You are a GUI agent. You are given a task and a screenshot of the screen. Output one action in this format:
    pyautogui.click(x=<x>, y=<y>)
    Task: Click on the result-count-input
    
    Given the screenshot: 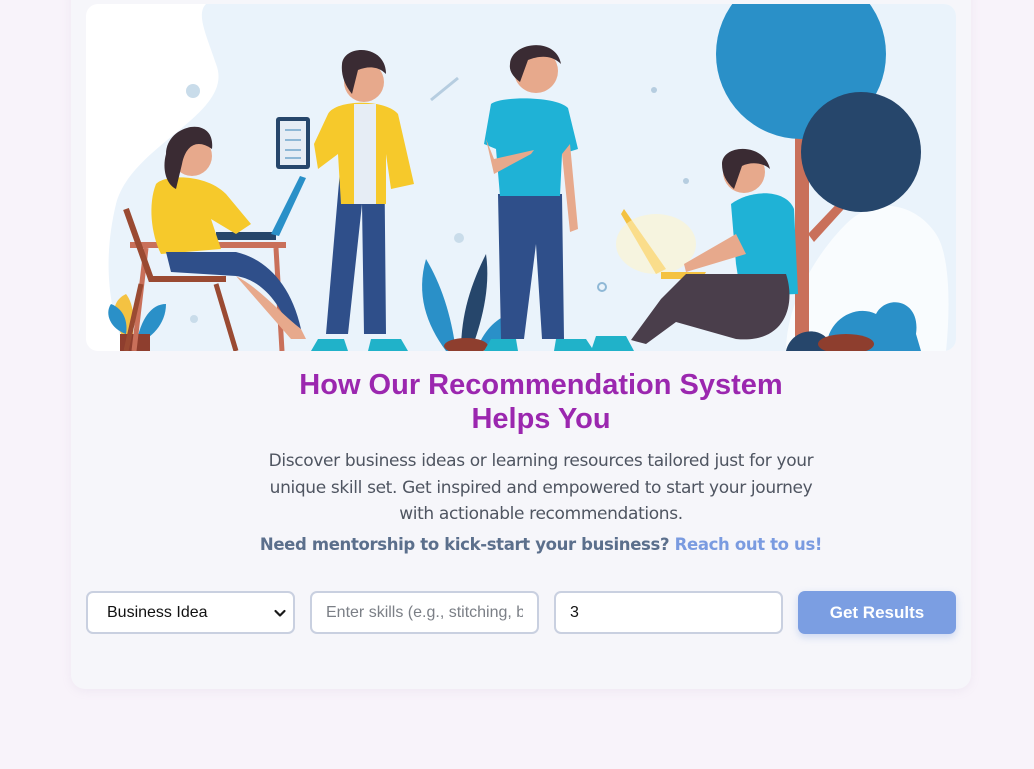 What is the action you would take?
    pyautogui.click(x=668, y=612)
    